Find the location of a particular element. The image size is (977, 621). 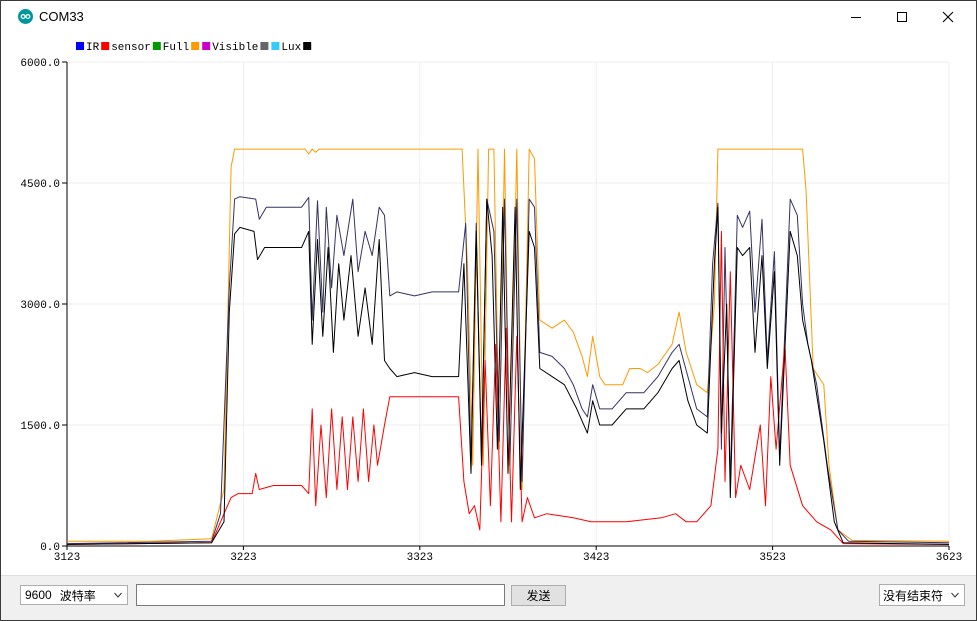

legend-label: Full is located at coordinates (176, 48).